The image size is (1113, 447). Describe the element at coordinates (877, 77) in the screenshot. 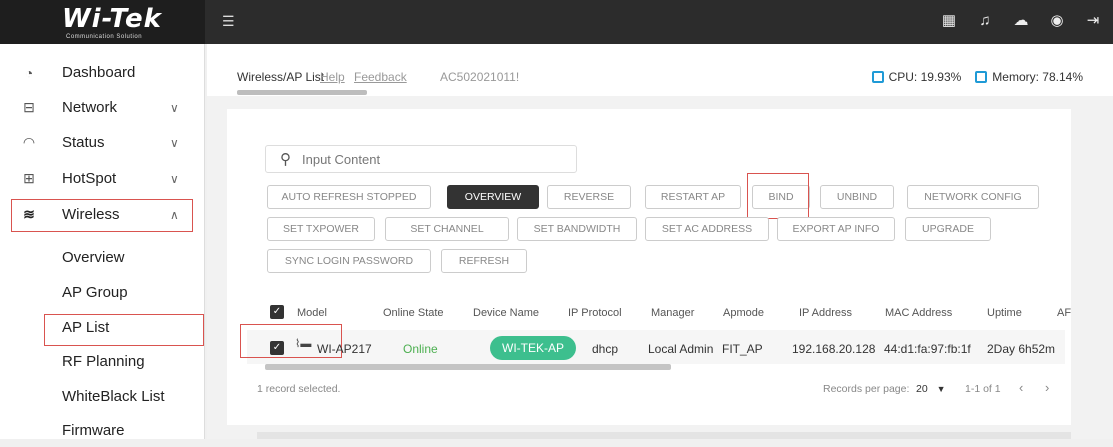

I see `cpu-icon` at that location.